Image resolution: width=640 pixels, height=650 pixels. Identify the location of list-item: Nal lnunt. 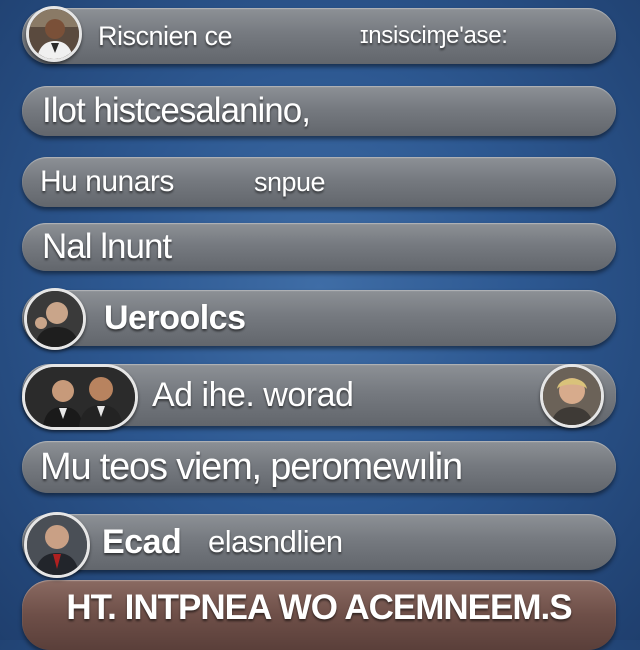
(319, 247).